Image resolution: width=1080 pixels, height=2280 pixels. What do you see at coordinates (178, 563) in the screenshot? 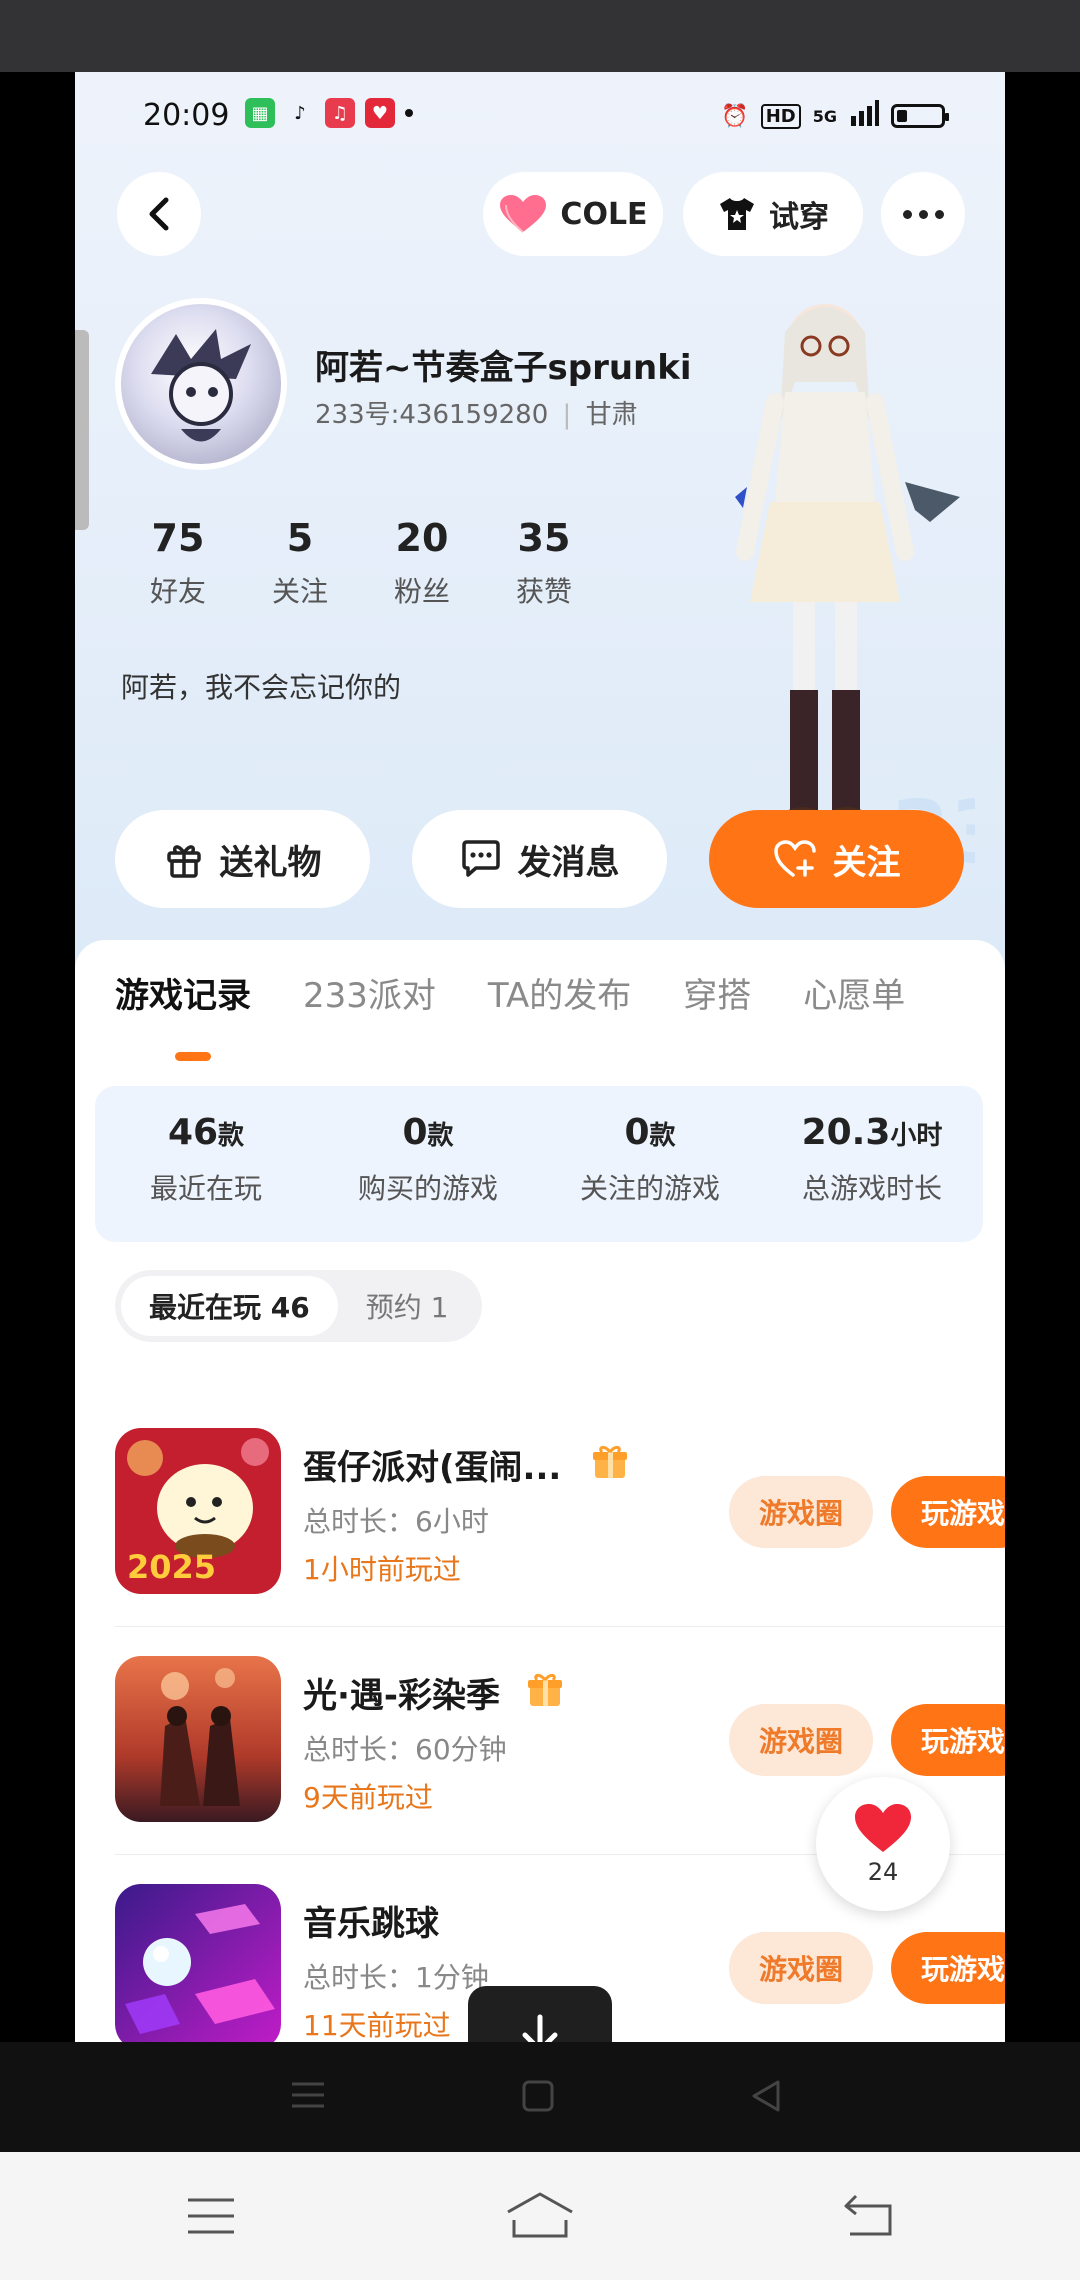
I see `stat-friends: 75 好友` at bounding box center [178, 563].